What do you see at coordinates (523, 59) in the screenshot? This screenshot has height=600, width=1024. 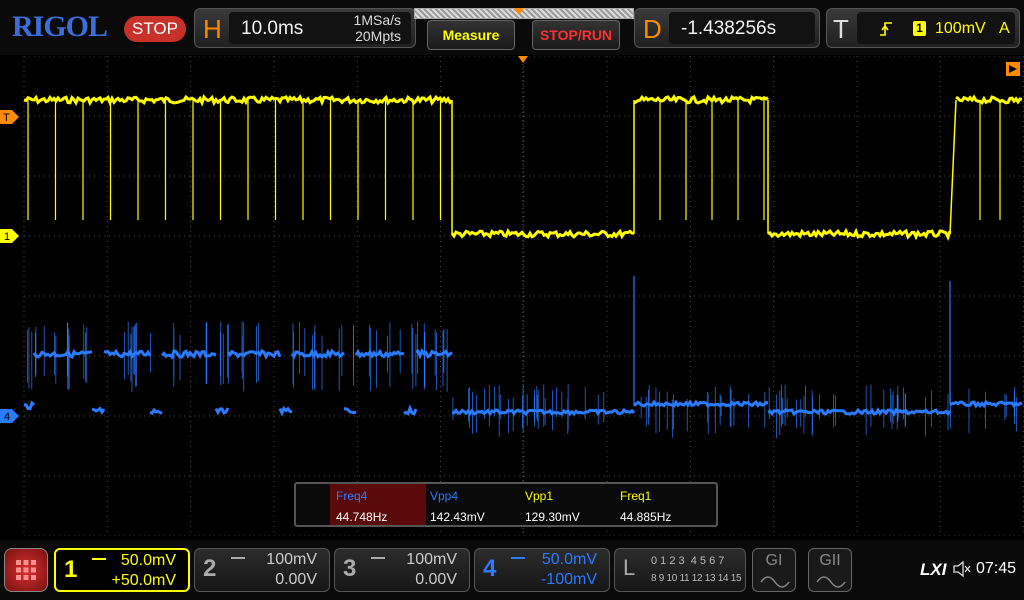 I see `trigger-position-marker` at bounding box center [523, 59].